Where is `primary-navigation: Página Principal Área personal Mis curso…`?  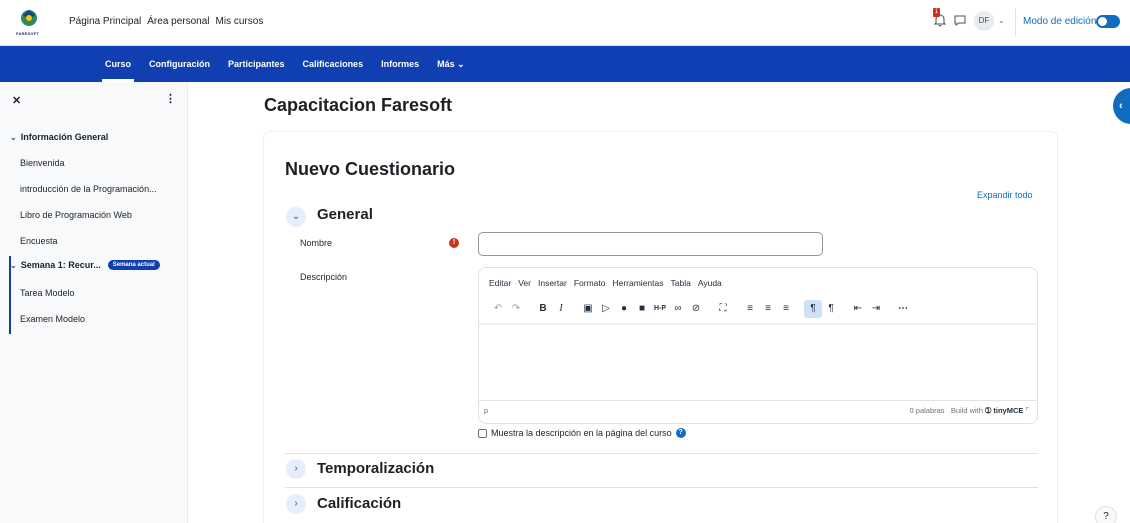 primary-navigation: Página Principal Área personal Mis curso… is located at coordinates (166, 21).